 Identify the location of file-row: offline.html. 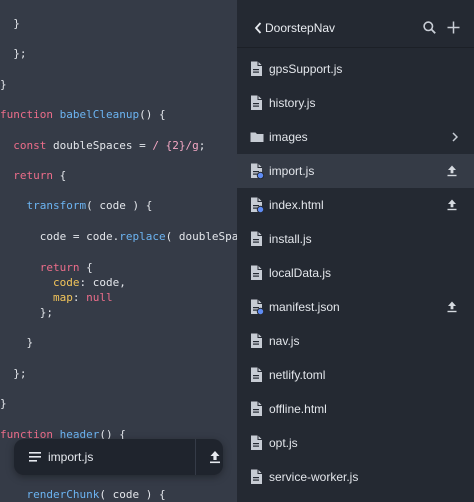
(355, 409).